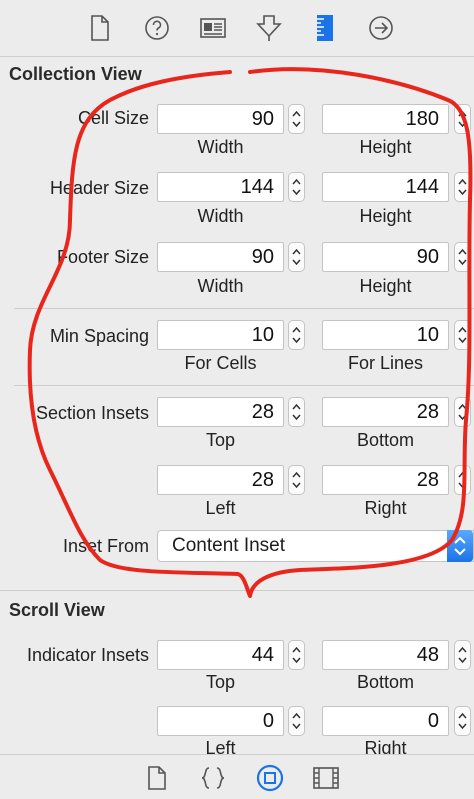  Describe the element at coordinates (220, 335) in the screenshot. I see `min-spacing-cells-field: 10` at that location.